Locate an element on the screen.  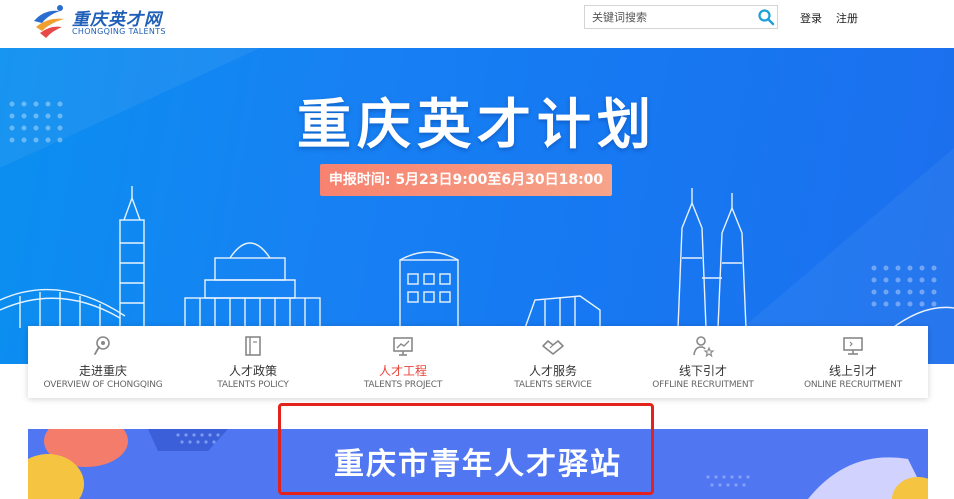
highlight-annotation-box is located at coordinates (466, 449).